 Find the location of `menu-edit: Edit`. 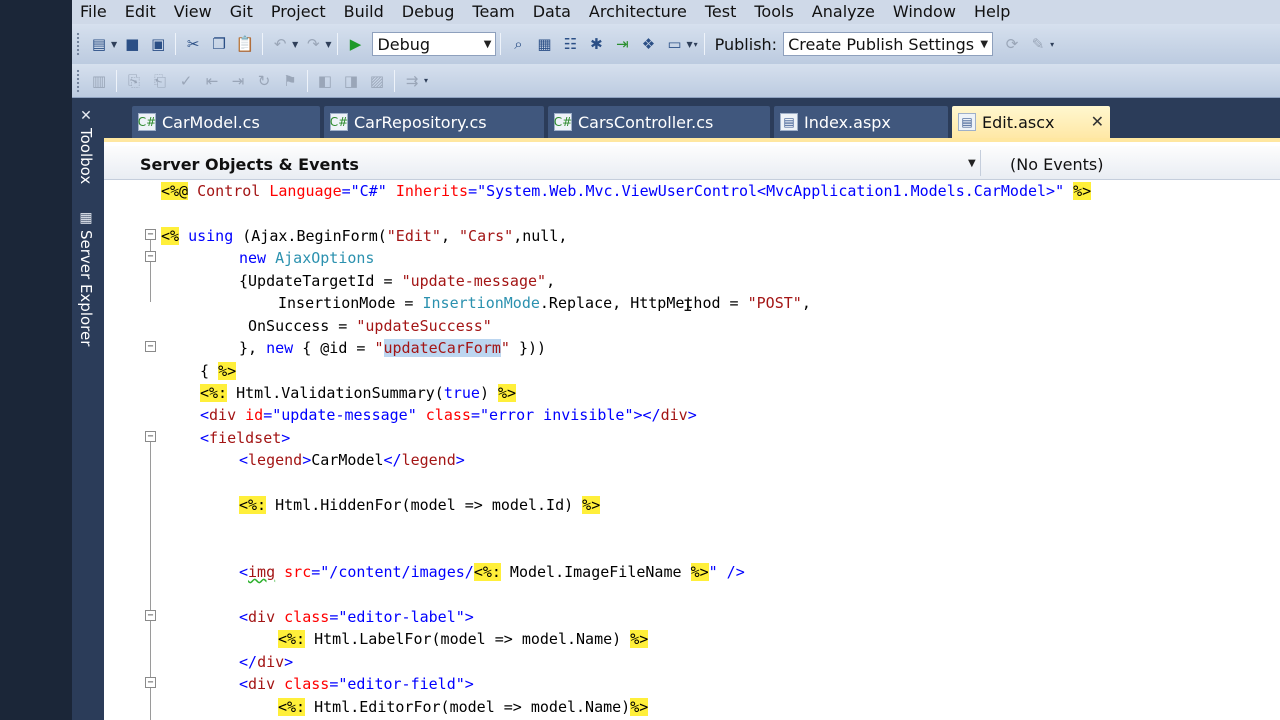

menu-edit: Edit is located at coordinates (140, 12).